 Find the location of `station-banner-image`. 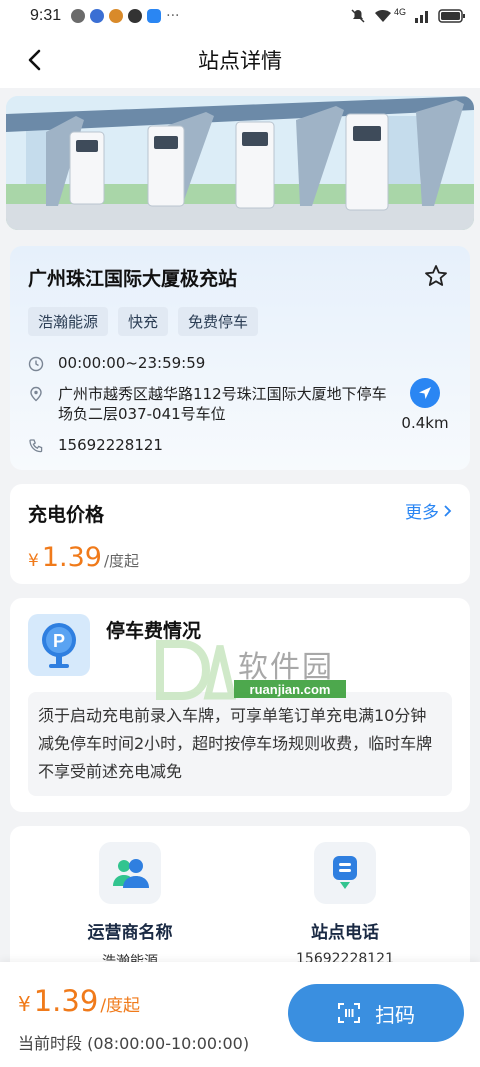

station-banner-image is located at coordinates (240, 163).